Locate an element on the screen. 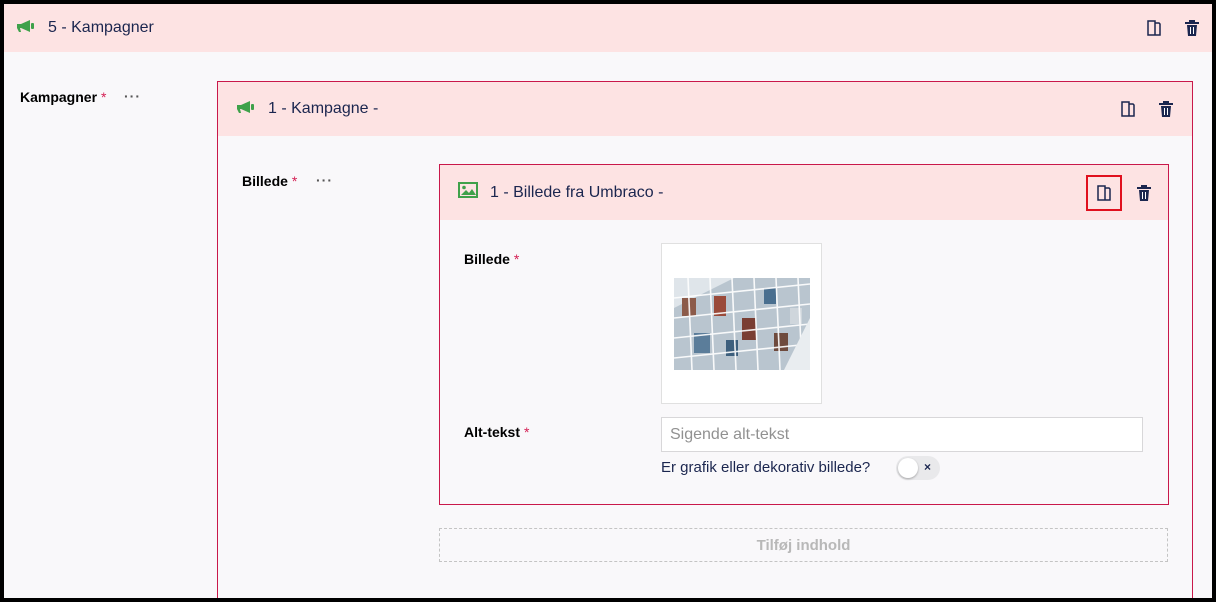 The image size is (1216, 602). building-photo is located at coordinates (742, 324).